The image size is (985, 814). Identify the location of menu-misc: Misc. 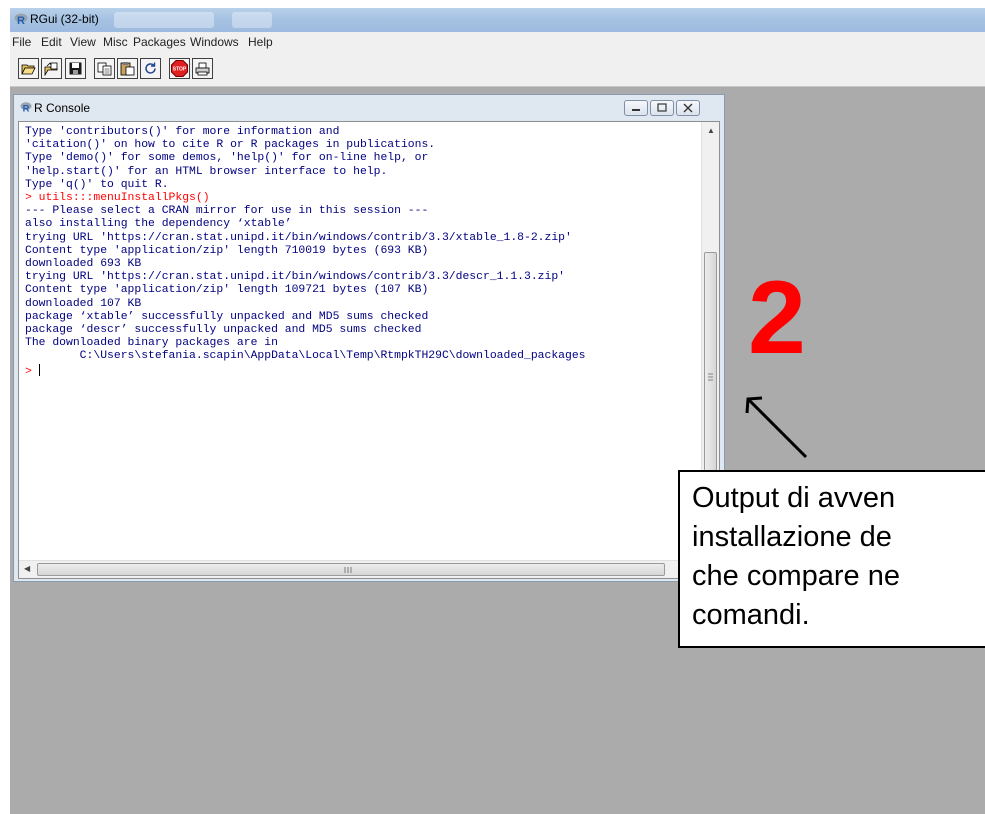
(115, 42).